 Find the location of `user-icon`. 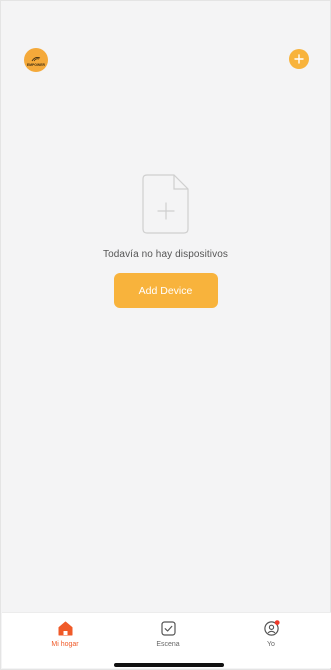

user-icon is located at coordinates (271, 628).